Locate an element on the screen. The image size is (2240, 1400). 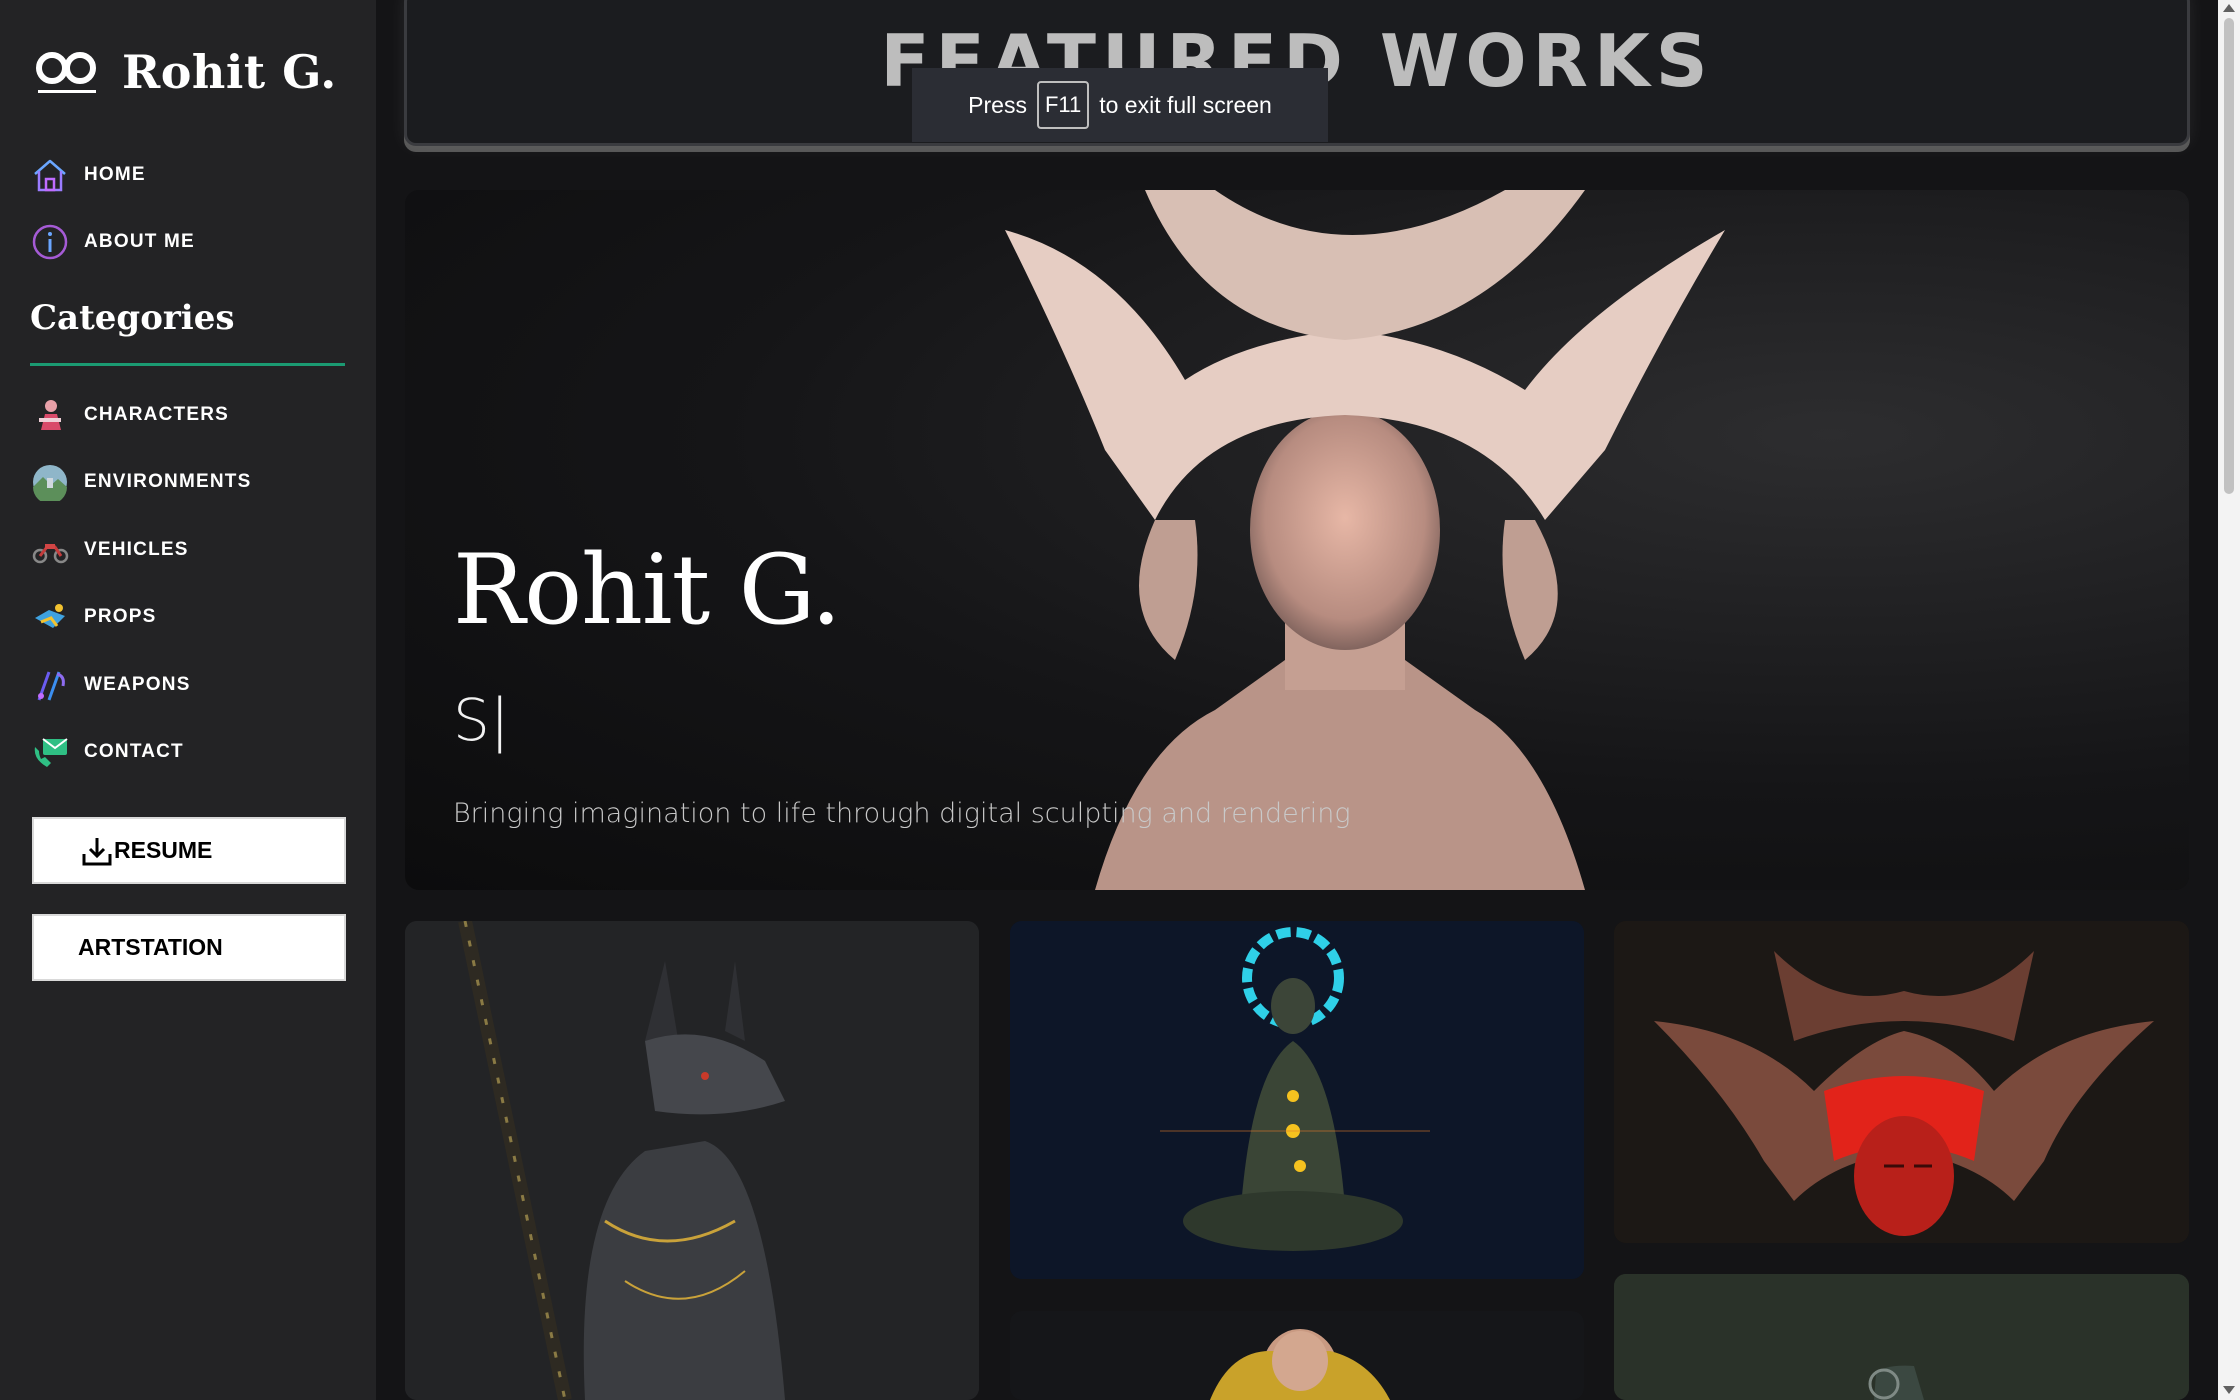
nav-environments: ENVIRONMENTS is located at coordinates (140, 482).